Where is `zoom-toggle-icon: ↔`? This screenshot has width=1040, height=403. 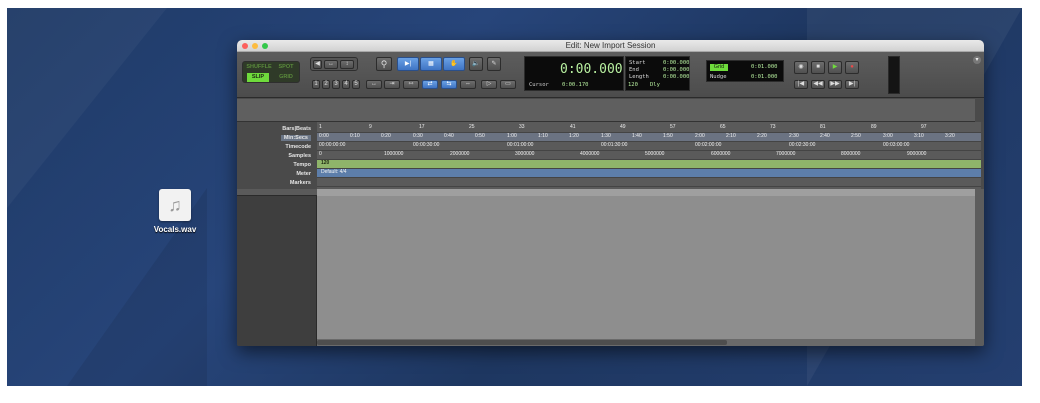
zoom-toggle-icon: ↔ is located at coordinates (374, 84).